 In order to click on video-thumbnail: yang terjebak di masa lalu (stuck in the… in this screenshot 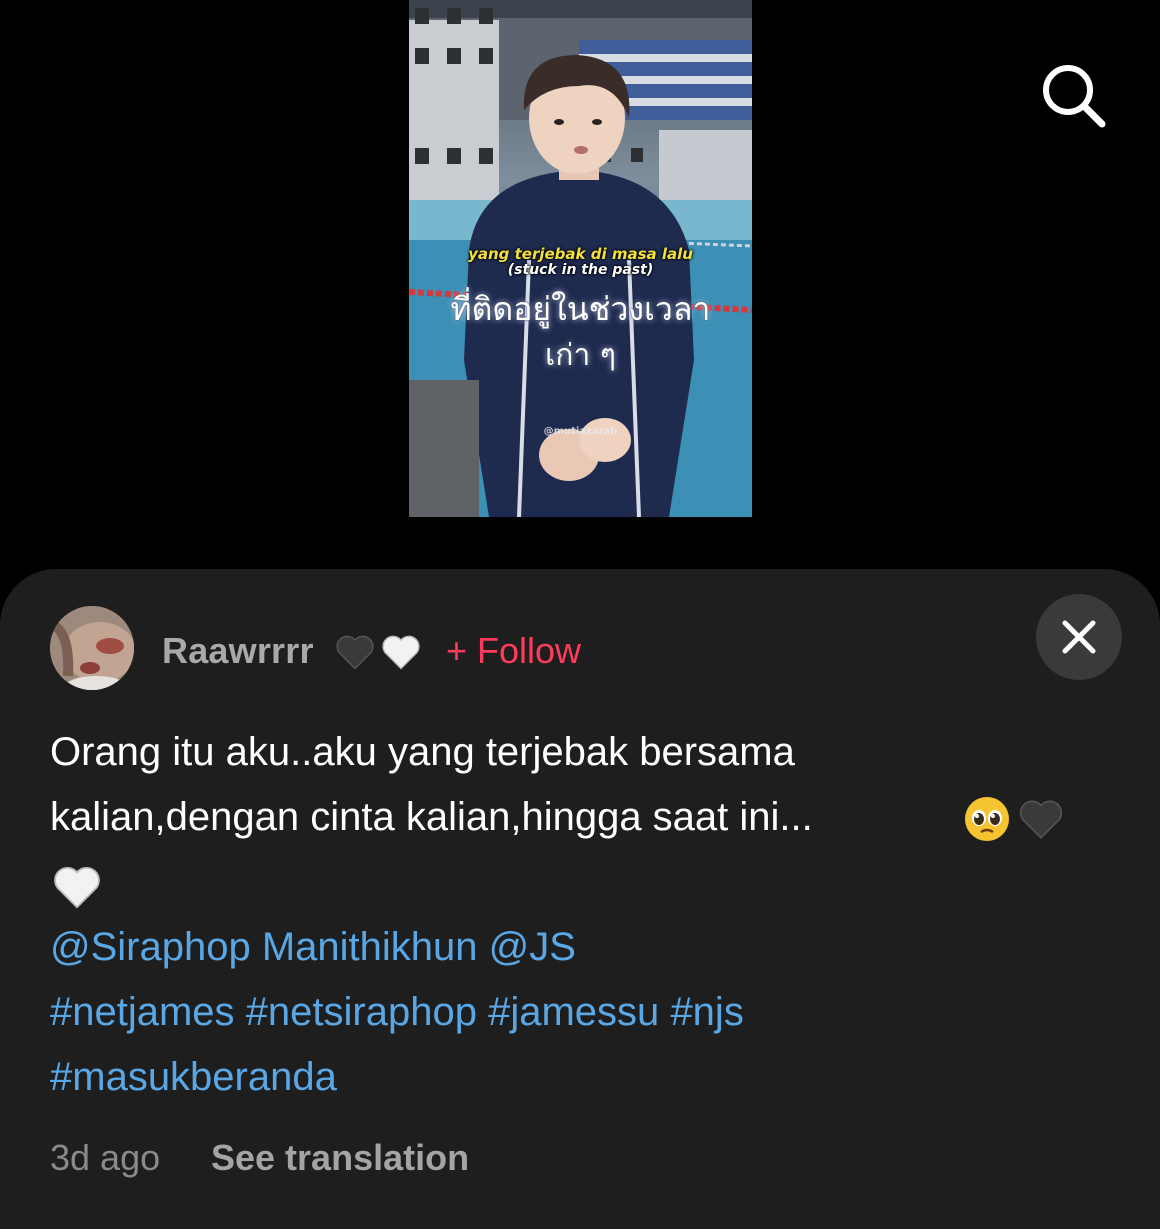, I will do `click(580, 258)`.